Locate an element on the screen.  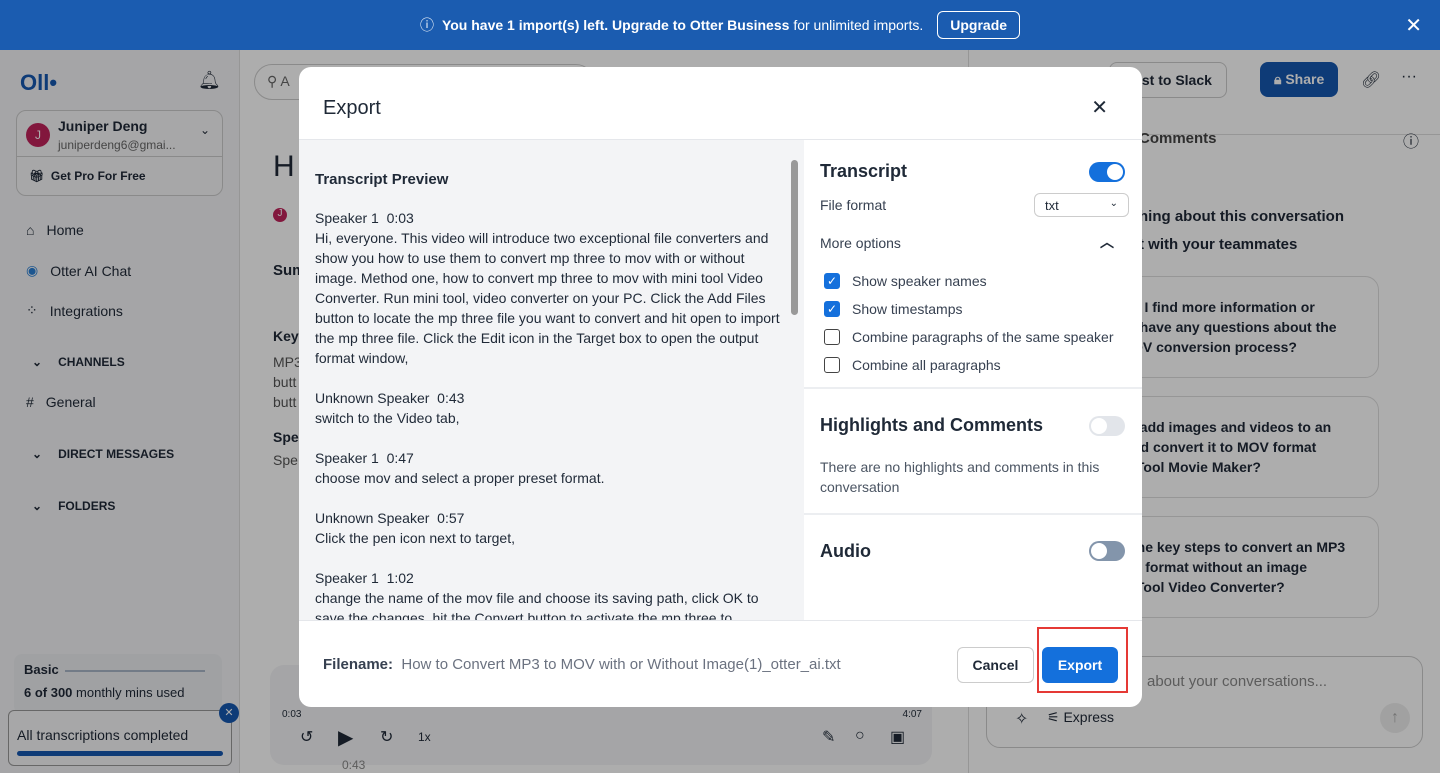
preview-title: Transcript Preview is located at coordinates (382, 179).